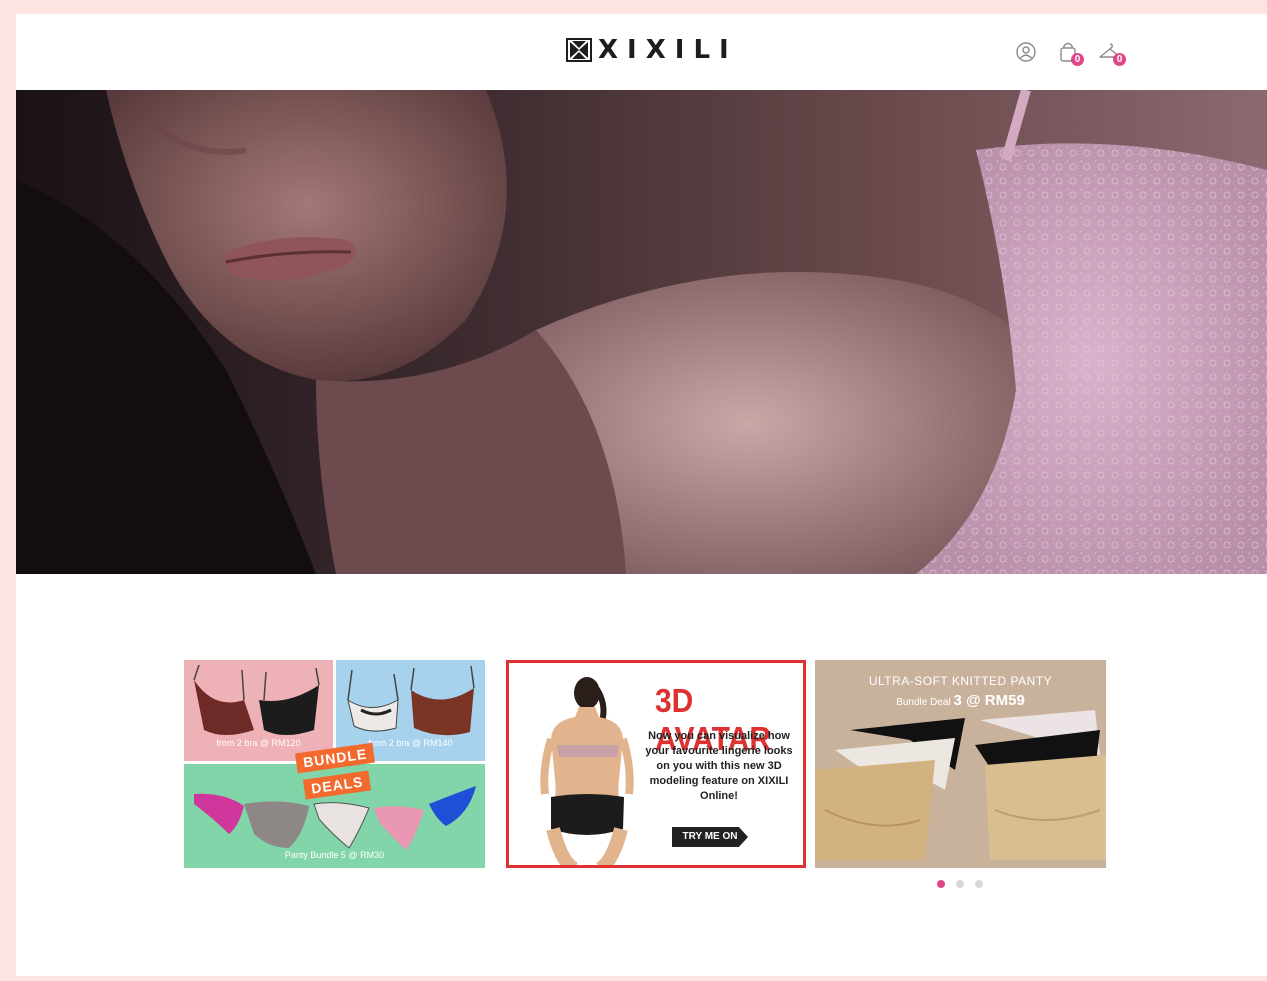 The height and width of the screenshot is (981, 1267). I want to click on wishlist-button: 0, so click(1111, 52).